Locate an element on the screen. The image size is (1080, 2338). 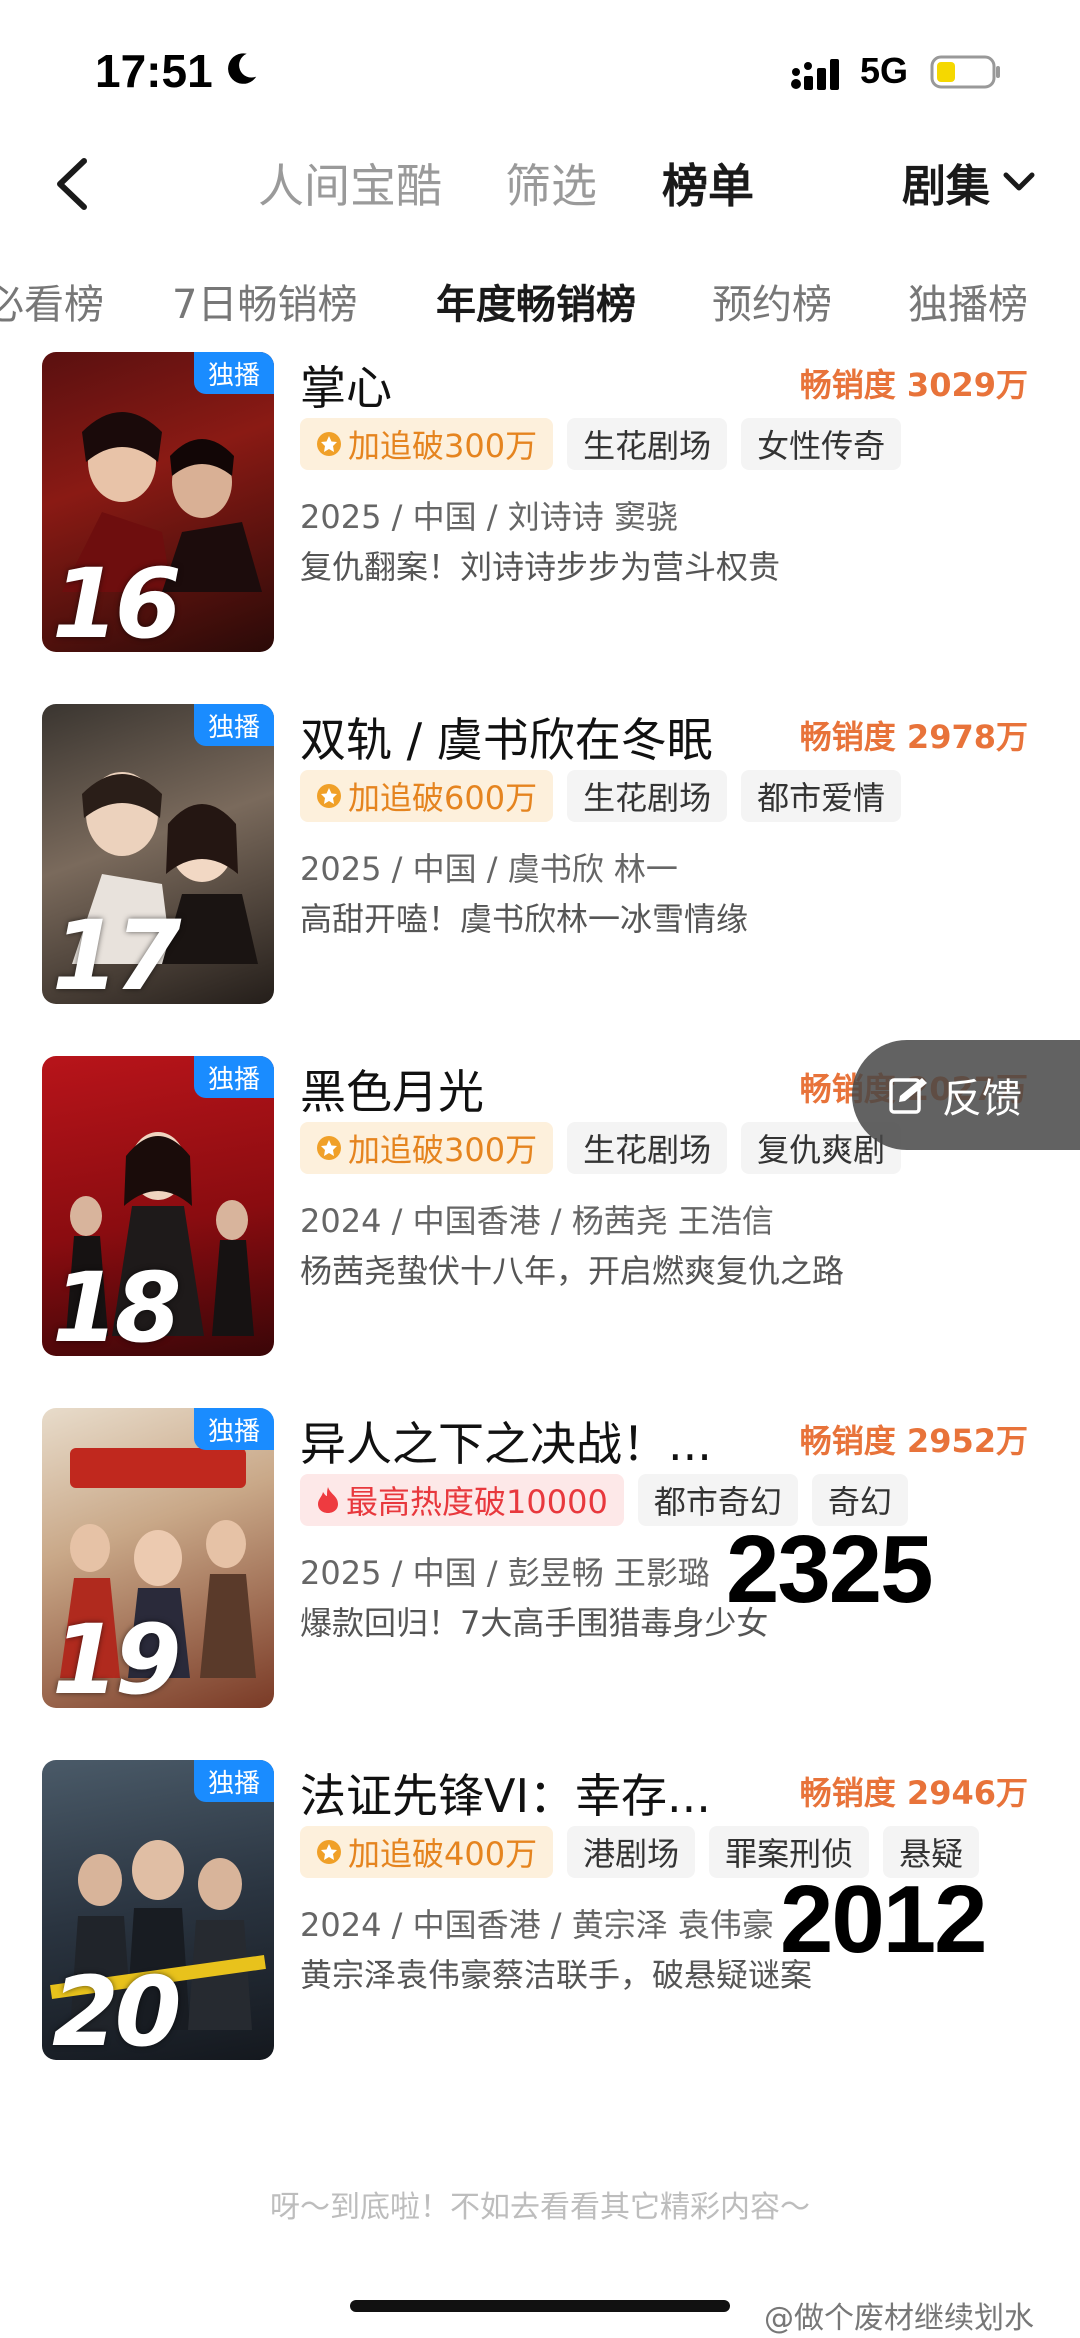
moon-icon is located at coordinates (242, 68).